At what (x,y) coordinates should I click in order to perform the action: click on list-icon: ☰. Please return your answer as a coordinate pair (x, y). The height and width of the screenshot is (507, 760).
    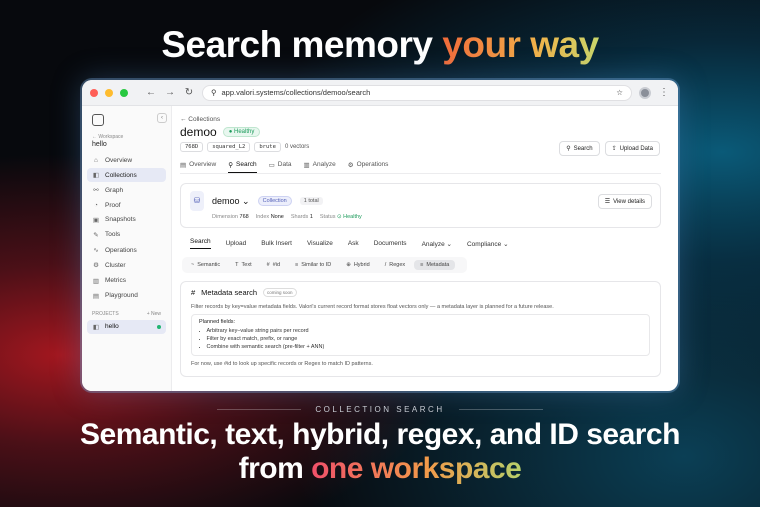
    Looking at the image, I should click on (607, 202).